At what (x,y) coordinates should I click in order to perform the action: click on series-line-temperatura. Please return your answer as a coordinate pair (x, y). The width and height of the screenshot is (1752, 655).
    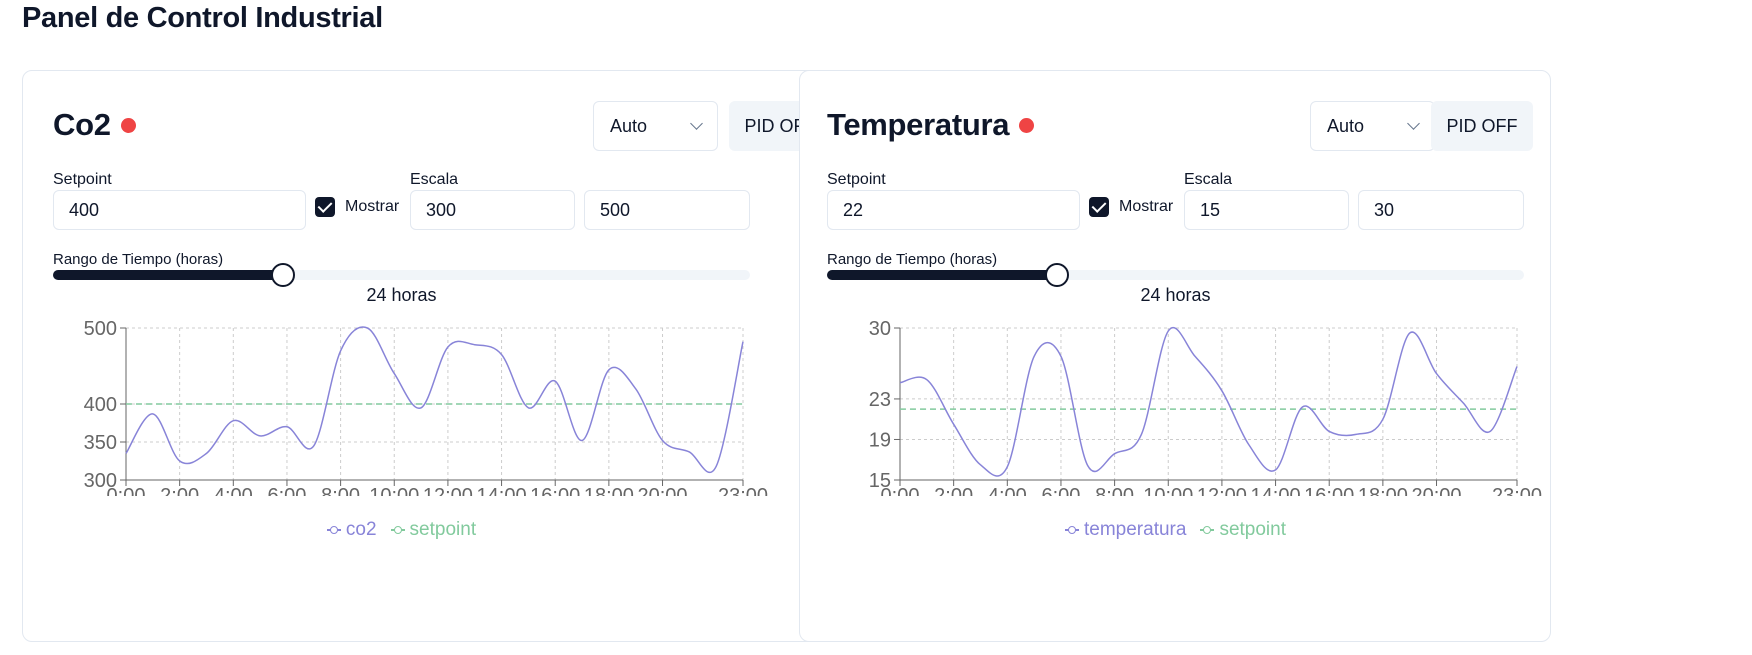
    Looking at the image, I should click on (1208, 402).